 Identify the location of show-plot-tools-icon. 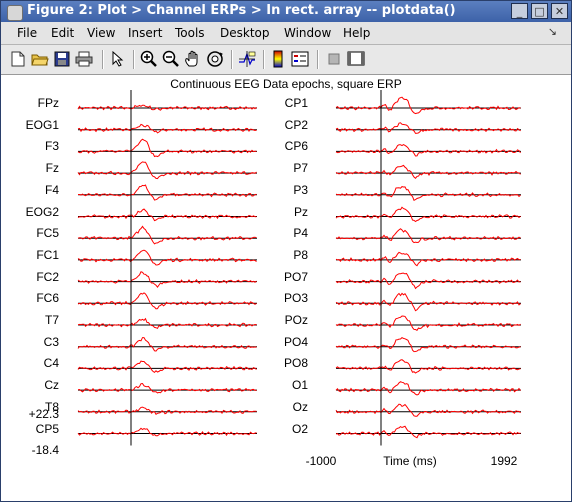
(356, 59).